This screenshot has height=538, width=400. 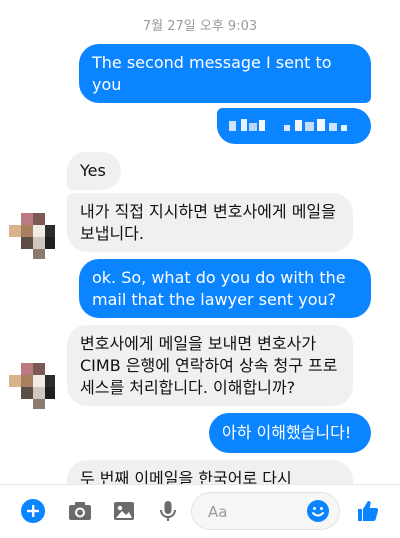 I want to click on like-icon, so click(x=368, y=511).